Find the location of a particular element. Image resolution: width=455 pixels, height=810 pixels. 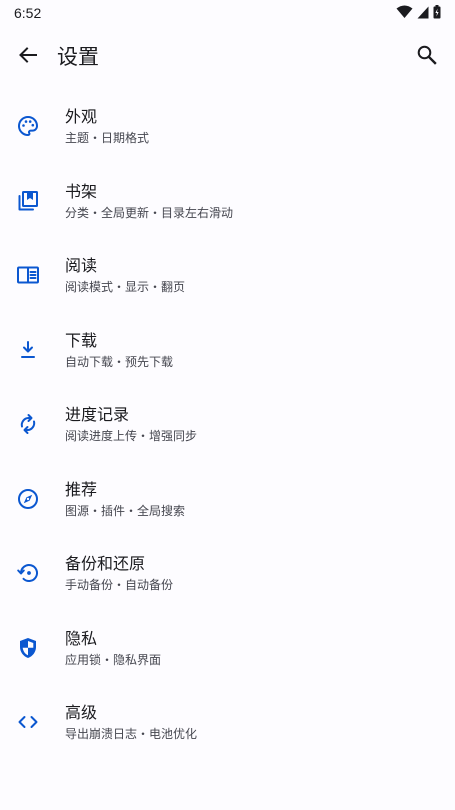

settings-item-summary: 主题・日期格式 is located at coordinates (107, 138).